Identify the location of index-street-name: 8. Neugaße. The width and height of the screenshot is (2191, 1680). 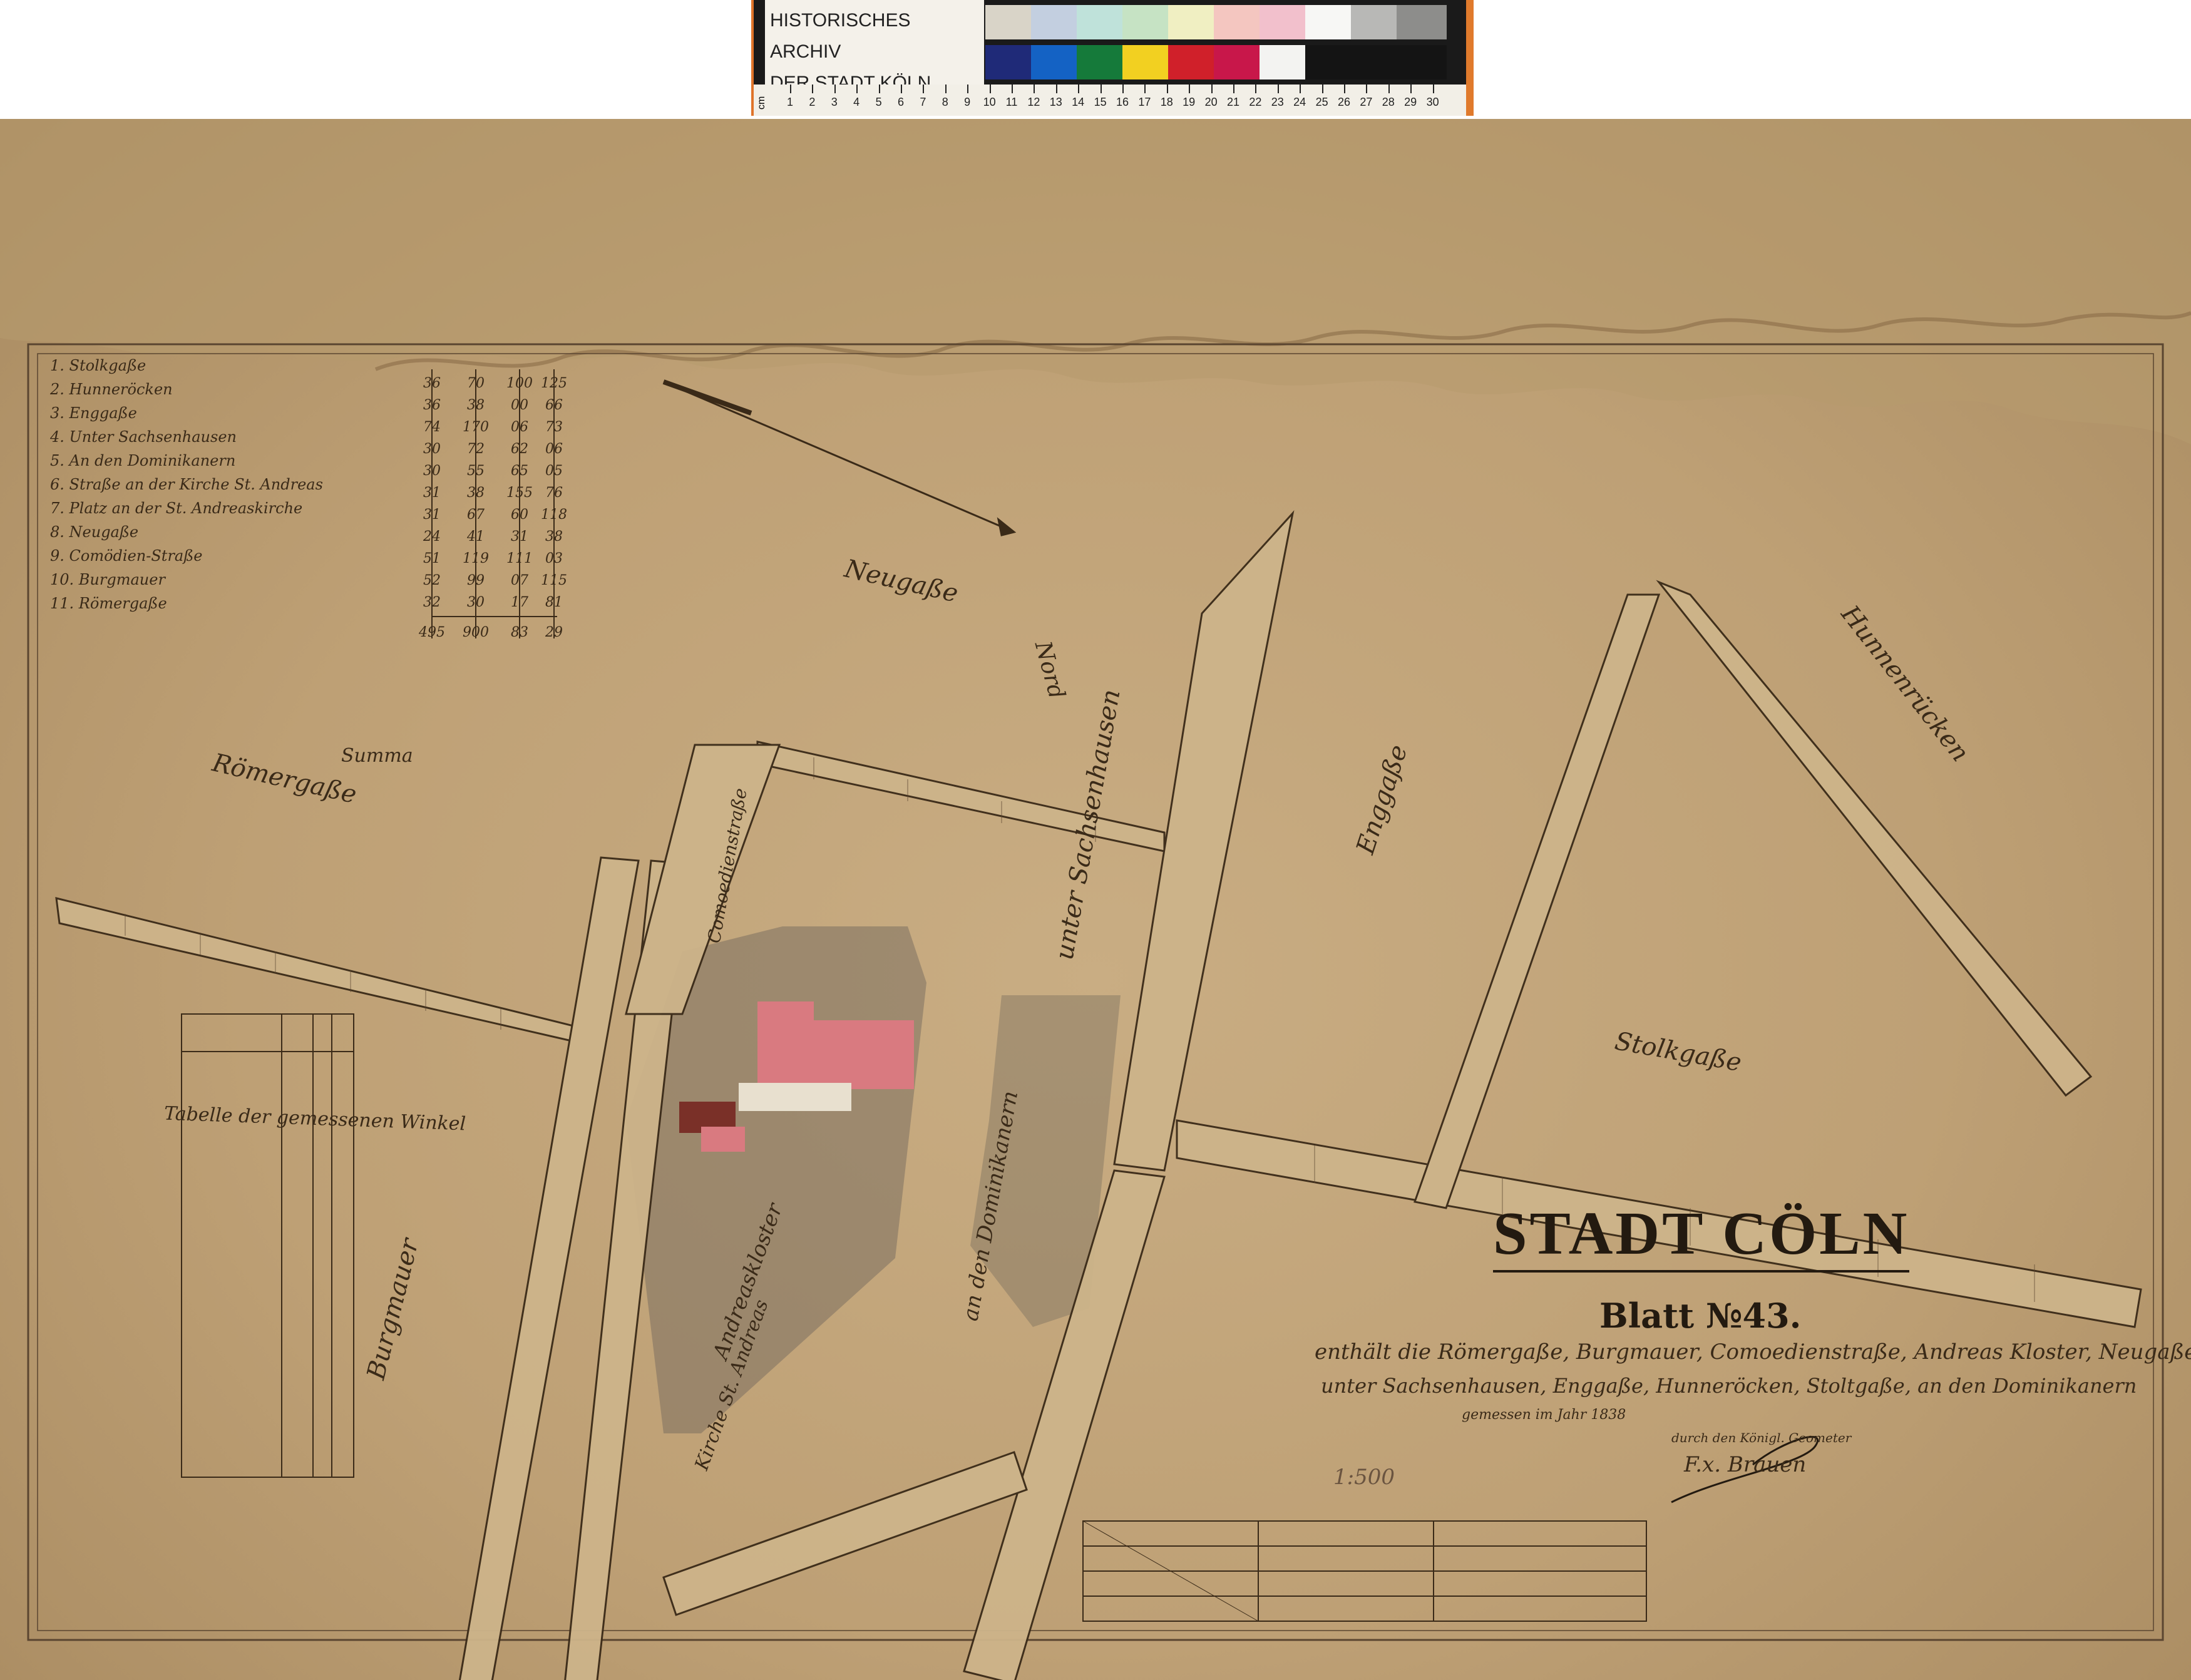
(95, 532).